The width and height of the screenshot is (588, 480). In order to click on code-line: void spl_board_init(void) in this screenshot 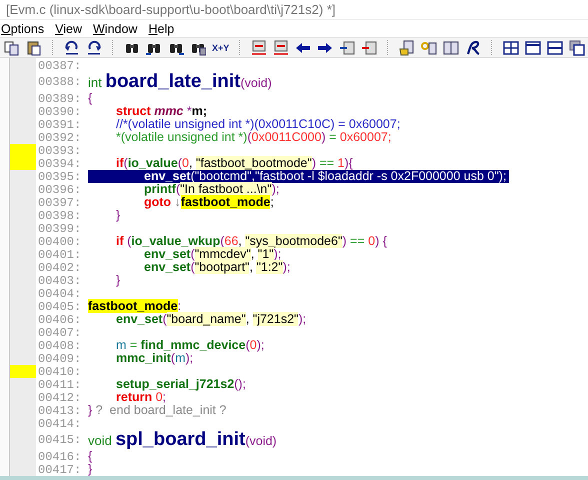, I will do `click(183, 440)`.